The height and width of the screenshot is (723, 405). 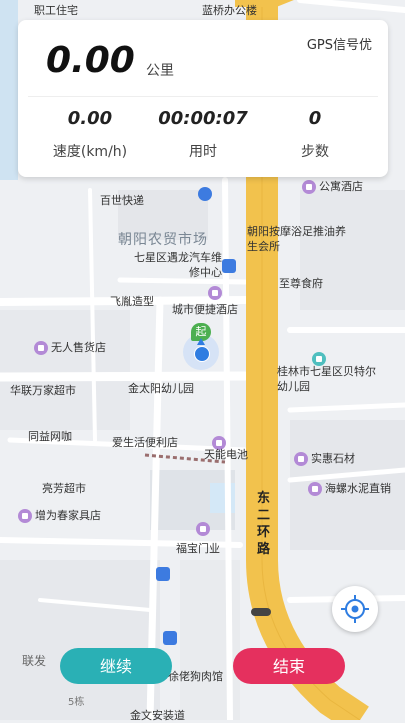 What do you see at coordinates (264, 524) in the screenshot?
I see `road-label: 东二环路` at bounding box center [264, 524].